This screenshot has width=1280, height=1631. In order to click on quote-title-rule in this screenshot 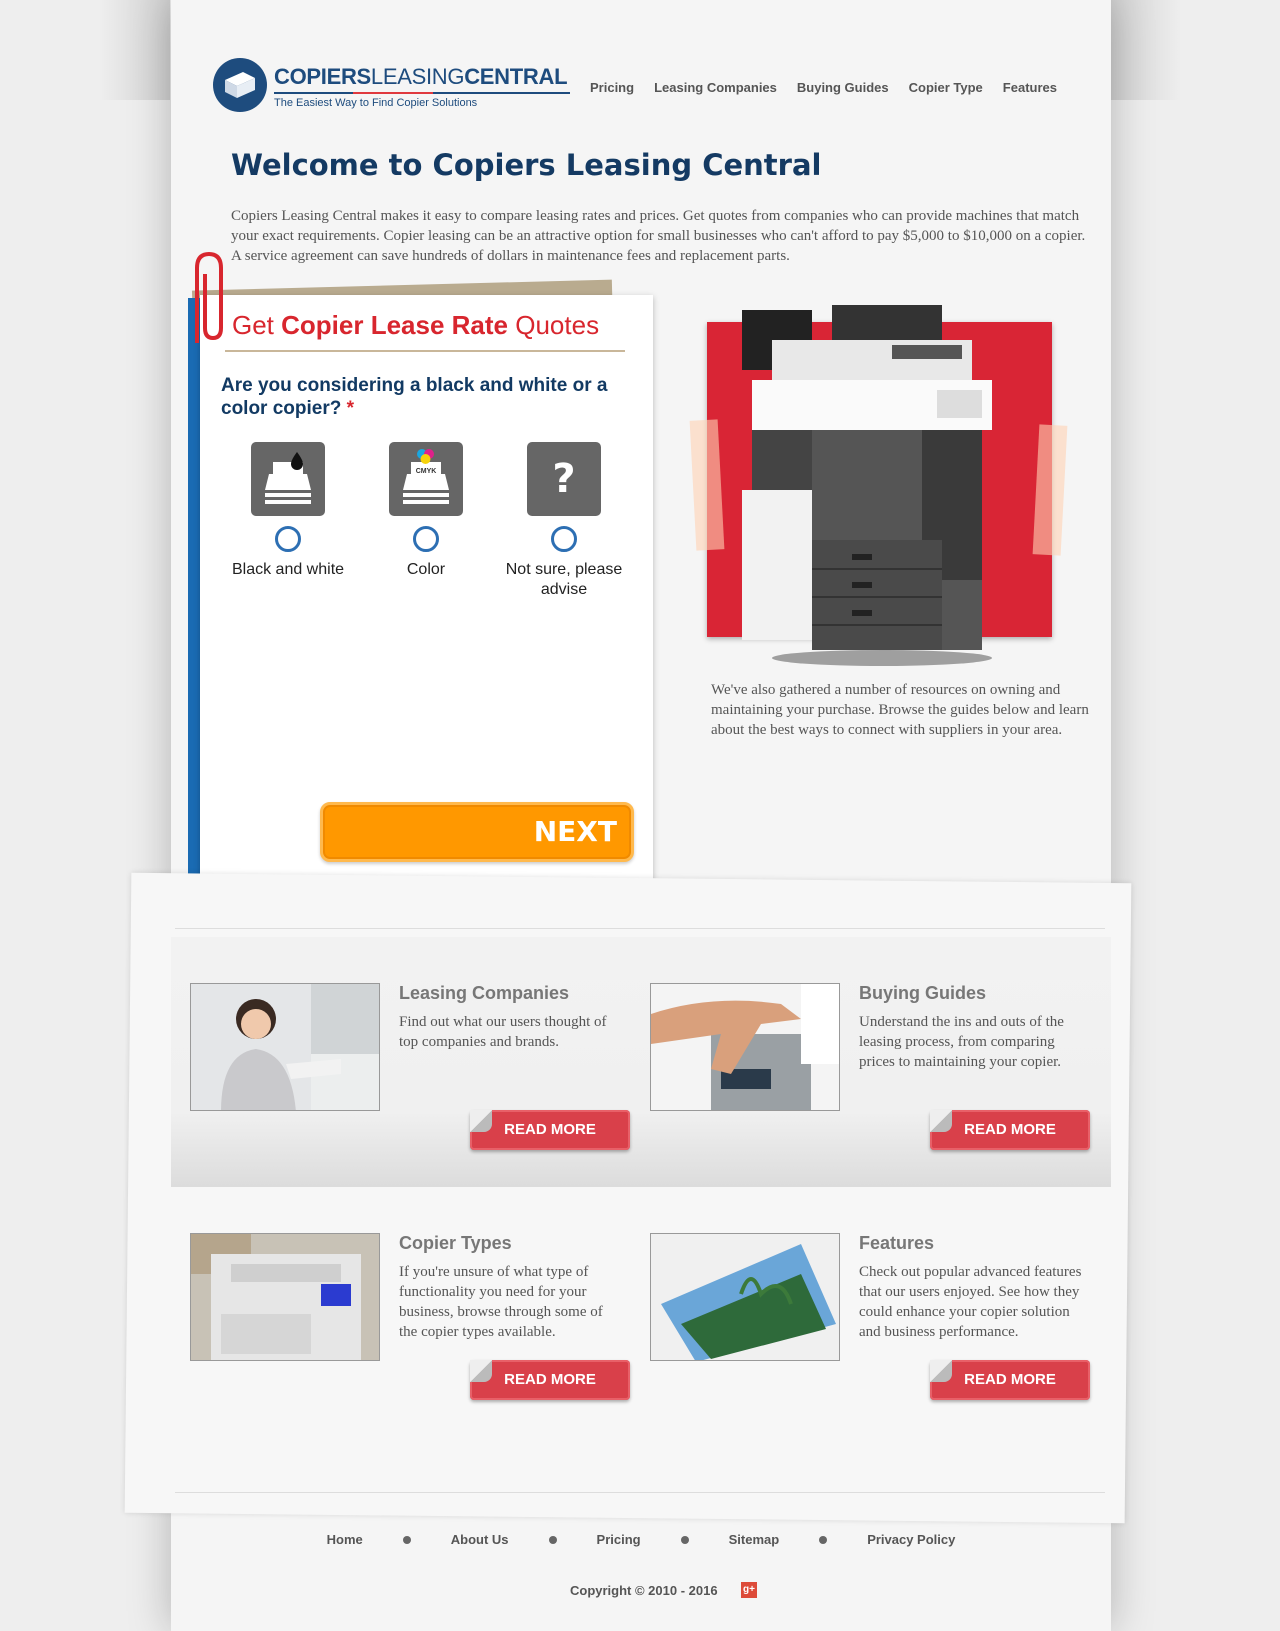, I will do `click(425, 351)`.